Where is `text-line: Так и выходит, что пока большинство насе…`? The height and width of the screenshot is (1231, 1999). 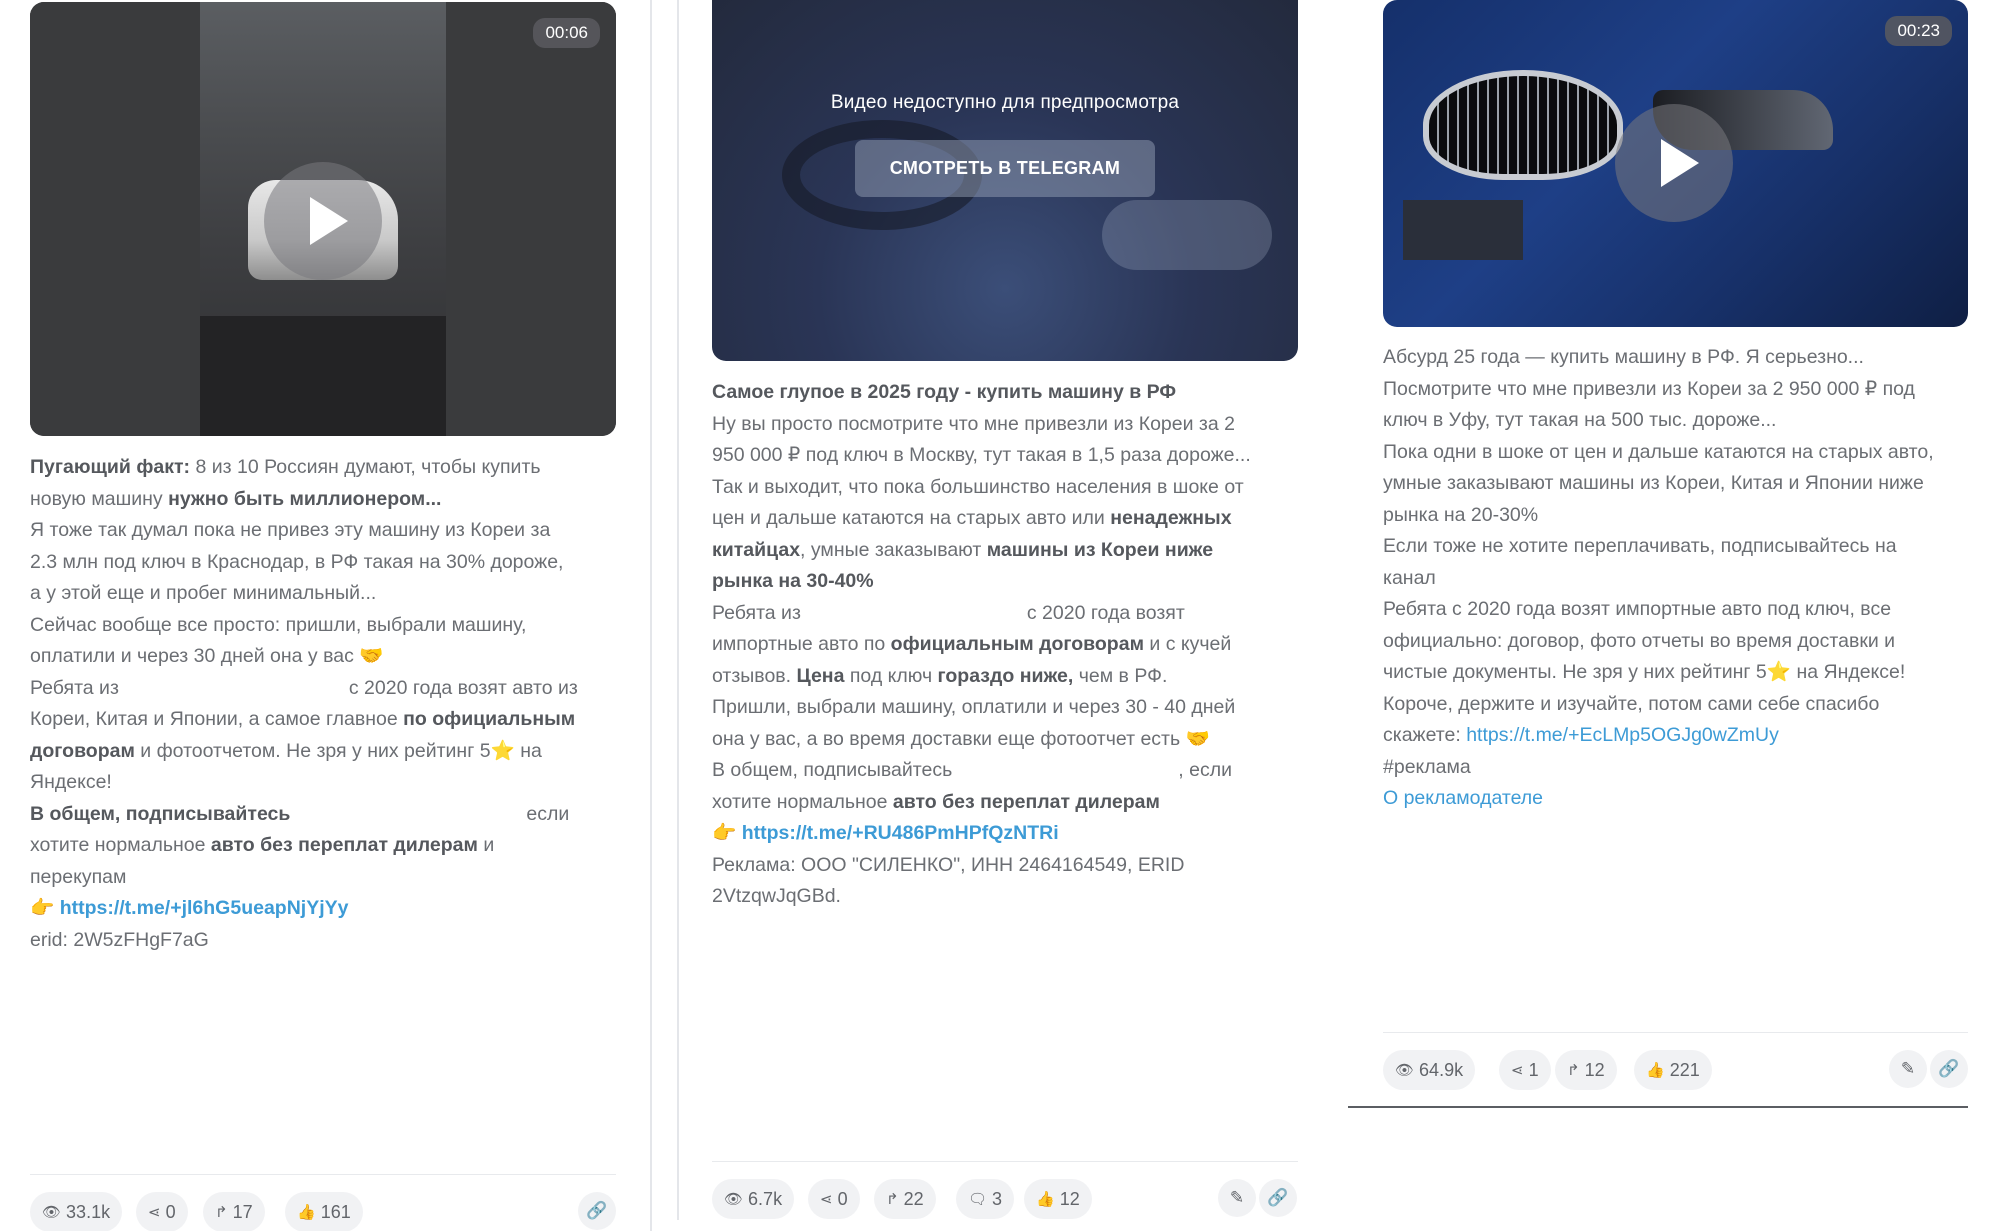 text-line: Так и выходит, что пока большинство насе… is located at coordinates (978, 486).